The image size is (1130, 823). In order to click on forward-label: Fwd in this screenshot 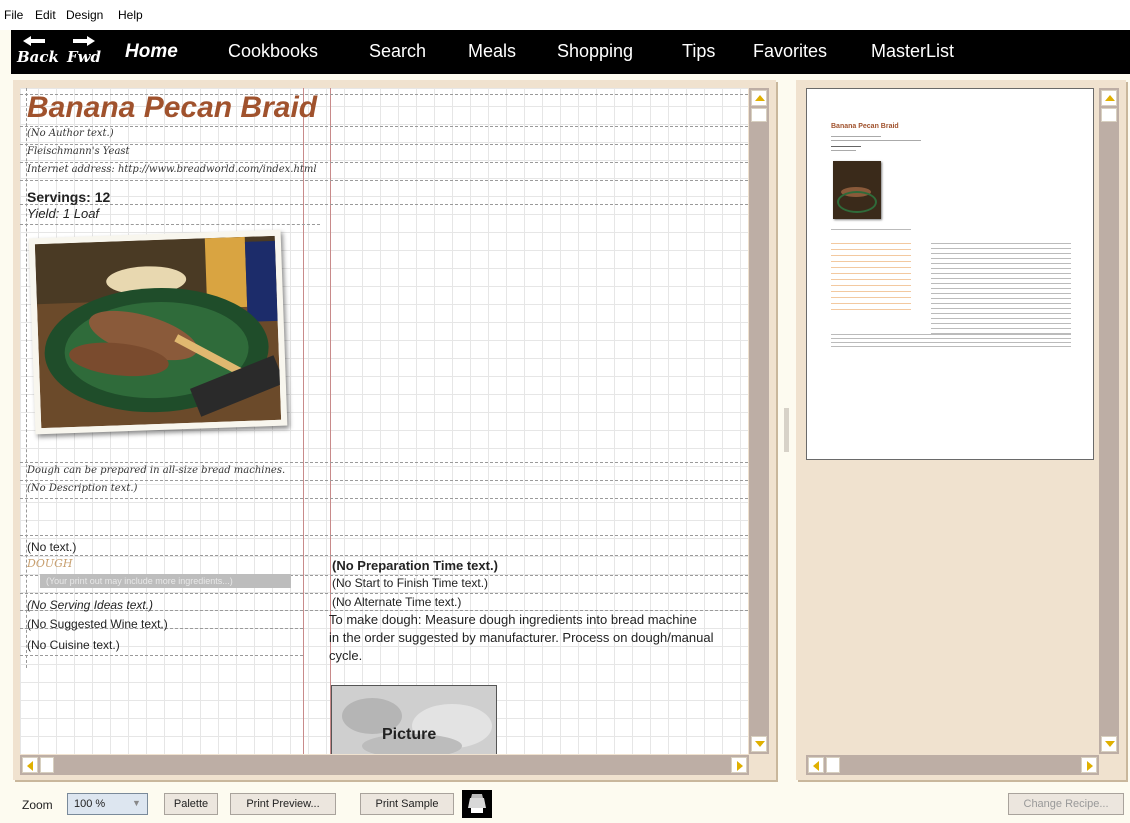, I will do `click(84, 57)`.